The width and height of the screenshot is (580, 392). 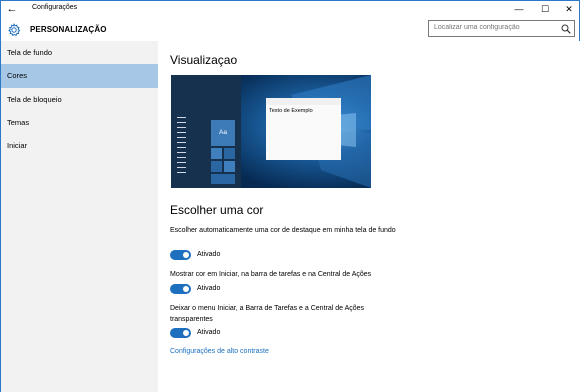 I want to click on auto-accent-toggle, so click(x=180, y=255).